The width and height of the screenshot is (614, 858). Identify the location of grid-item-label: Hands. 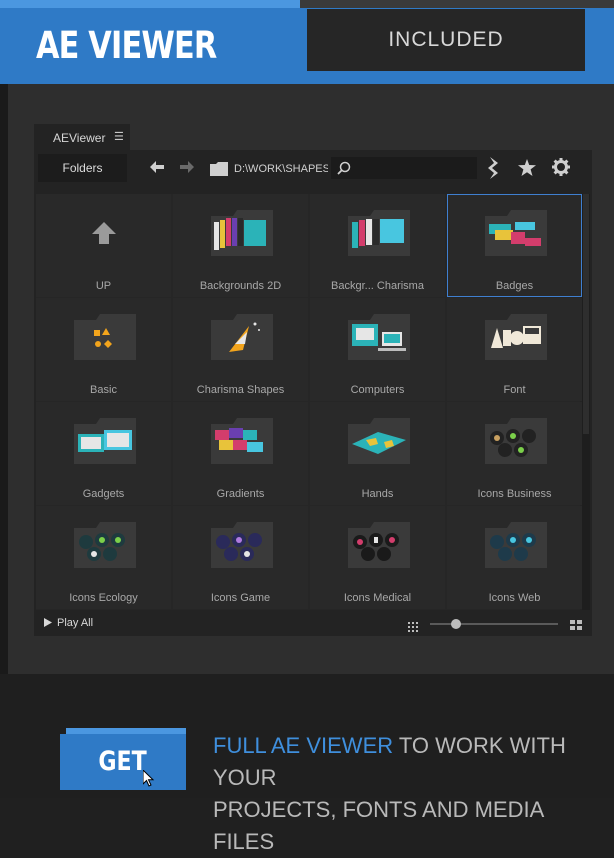
(377, 494).